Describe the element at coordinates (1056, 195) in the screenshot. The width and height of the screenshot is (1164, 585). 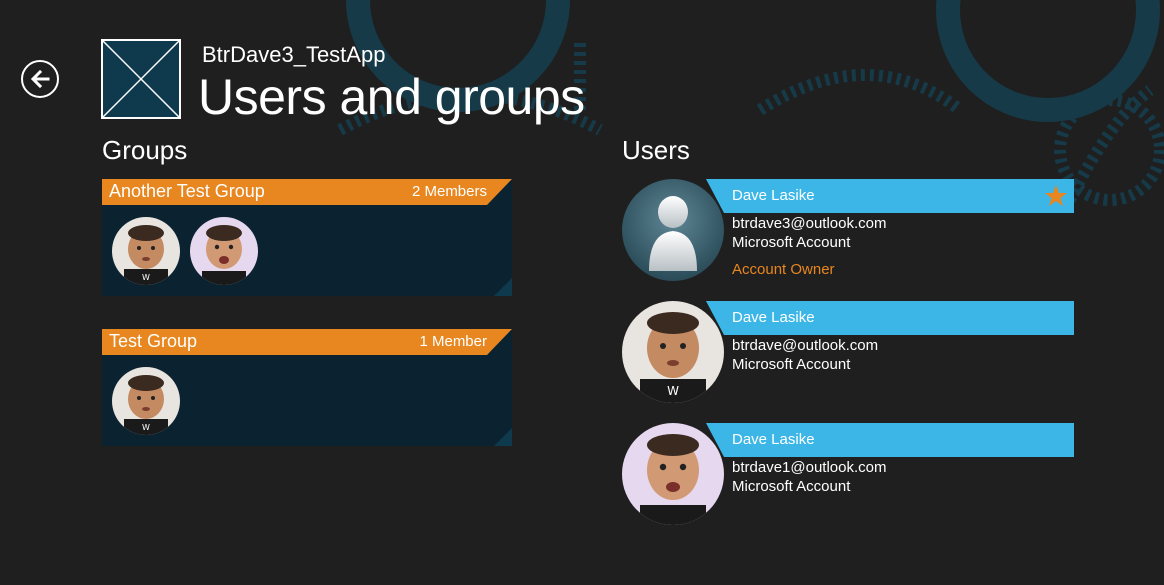
I see `owner-star-icon` at that location.